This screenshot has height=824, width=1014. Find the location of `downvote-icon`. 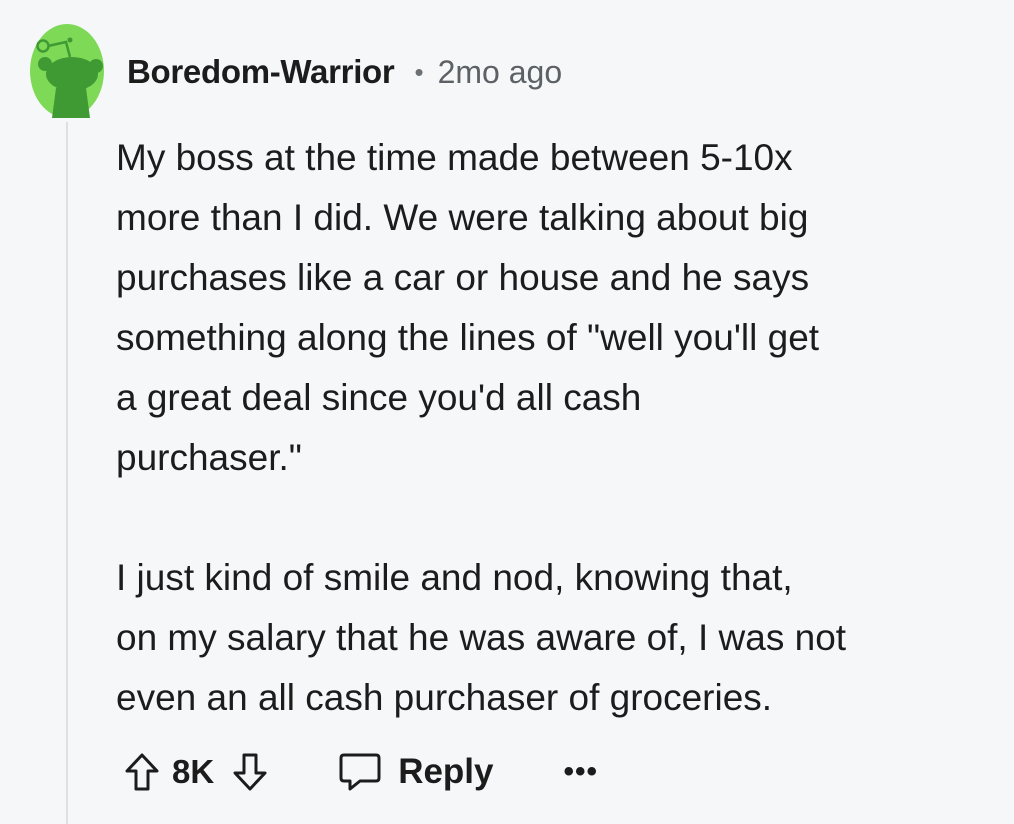

downvote-icon is located at coordinates (250, 772).